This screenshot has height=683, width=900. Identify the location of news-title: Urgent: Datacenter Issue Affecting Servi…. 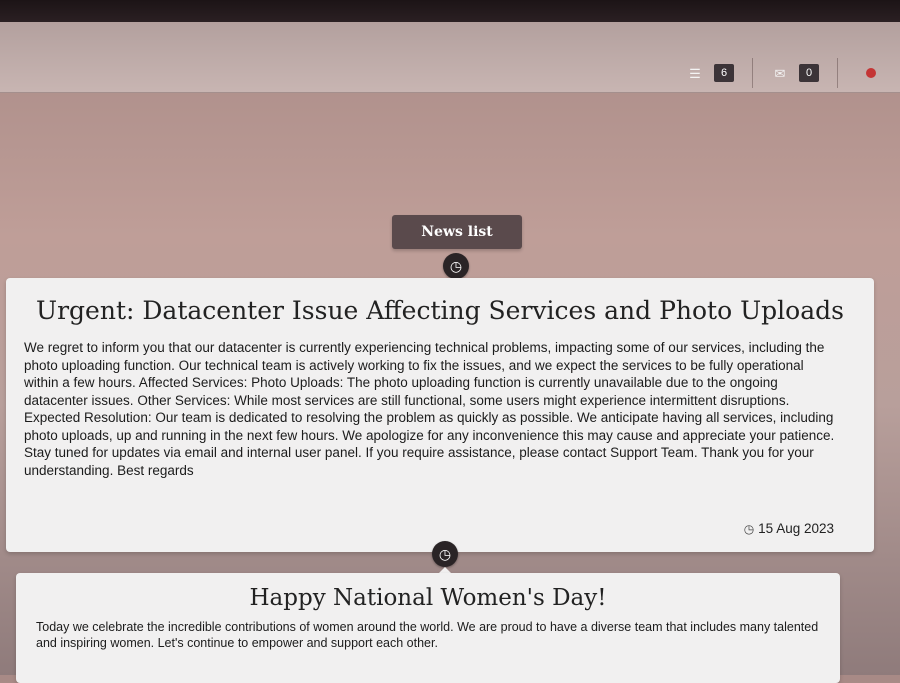
(440, 310).